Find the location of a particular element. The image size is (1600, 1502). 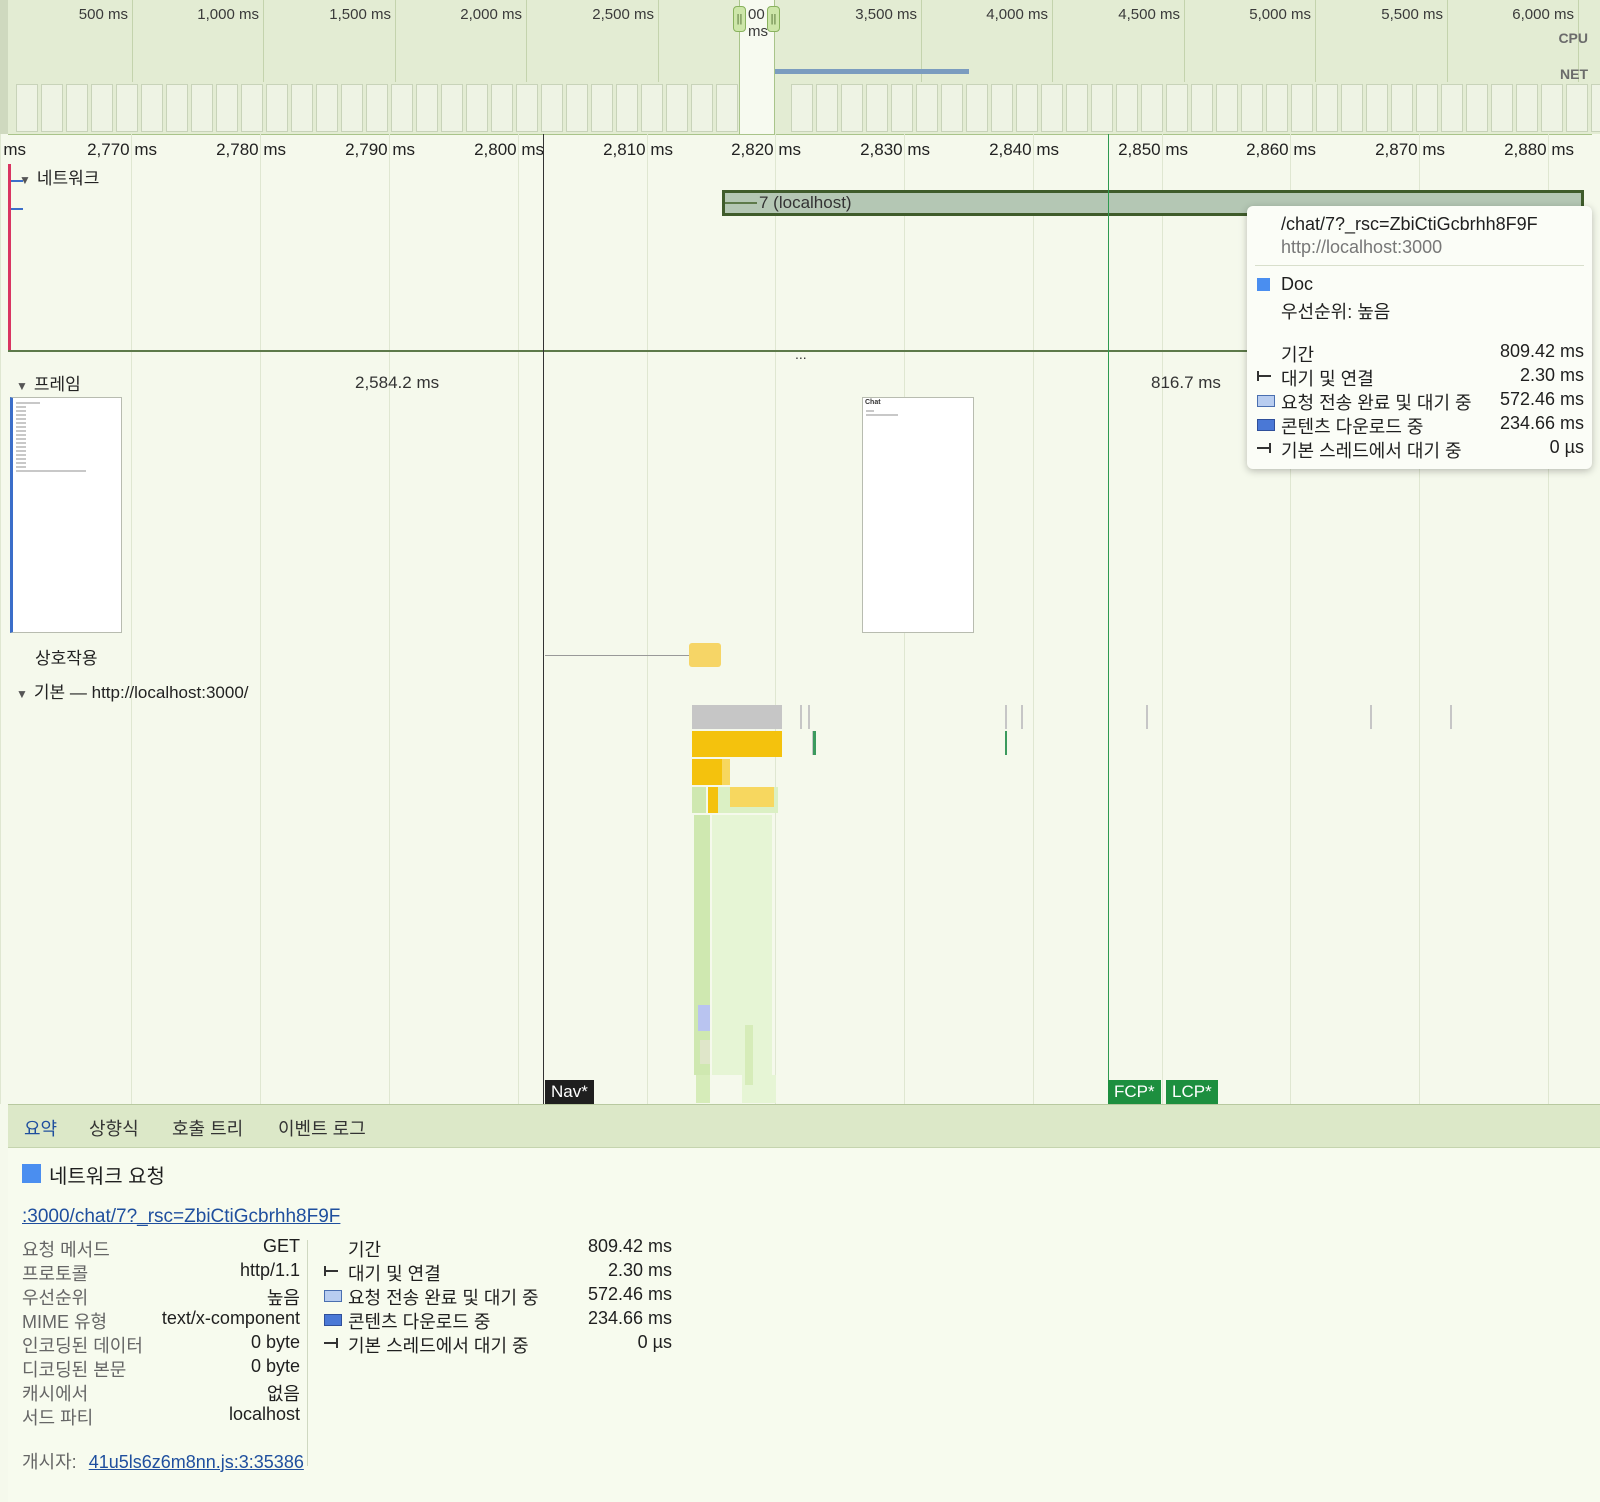

overview-tick-label: 1,500 ms is located at coordinates (360, 14).